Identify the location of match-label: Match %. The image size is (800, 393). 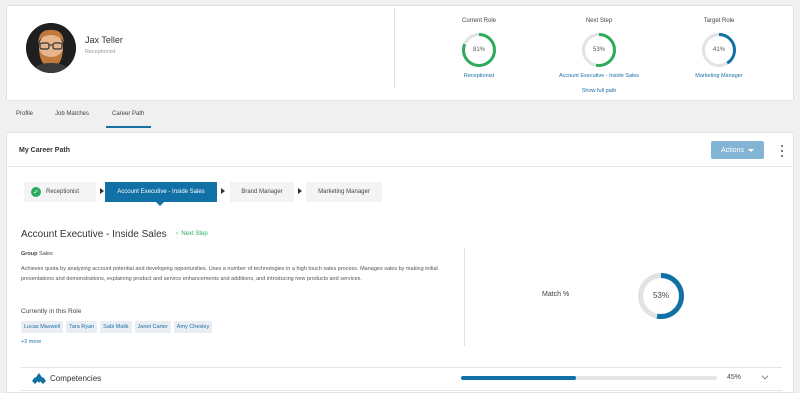
(556, 294).